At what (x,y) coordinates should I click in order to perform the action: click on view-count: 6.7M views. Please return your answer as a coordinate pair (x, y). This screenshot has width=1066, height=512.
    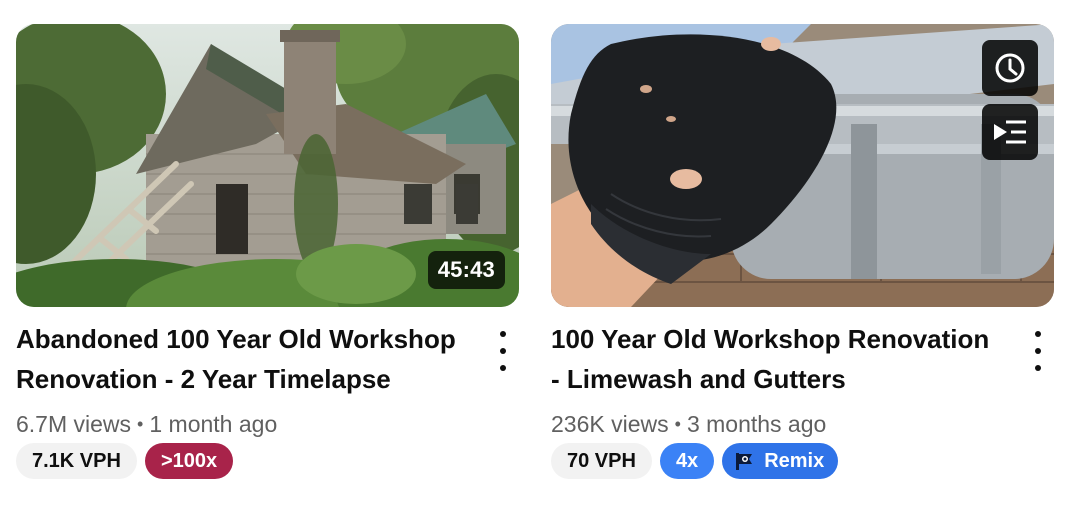
    Looking at the image, I should click on (74, 424).